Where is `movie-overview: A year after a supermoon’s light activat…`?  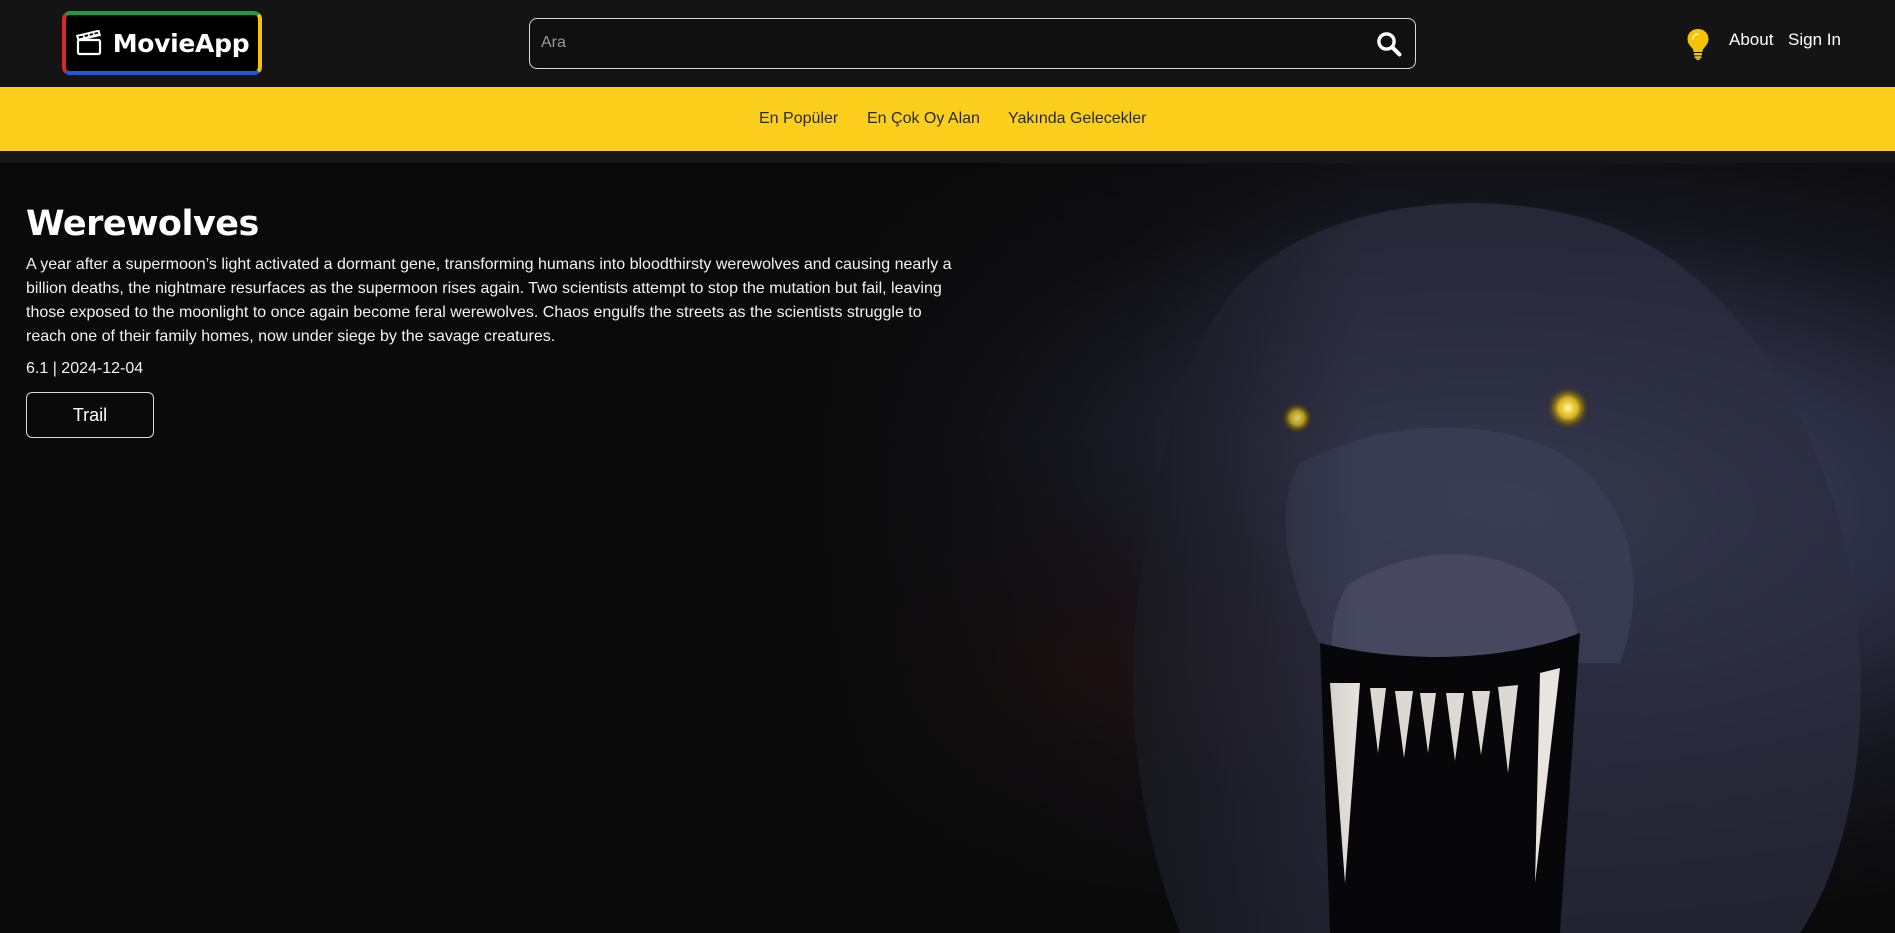 movie-overview: A year after a supermoon’s light activat… is located at coordinates (489, 300).